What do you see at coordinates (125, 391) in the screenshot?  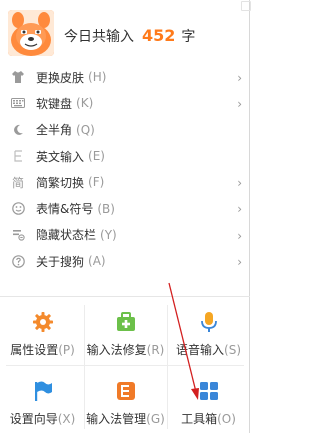 I see `manager-icon` at bounding box center [125, 391].